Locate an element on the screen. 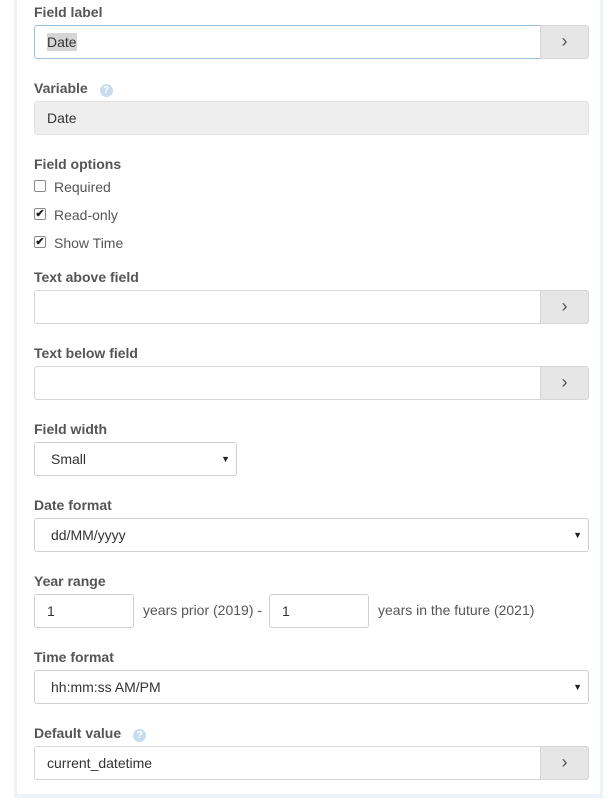 This screenshot has height=803, width=610. text-above-heading: Text above field is located at coordinates (86, 277).